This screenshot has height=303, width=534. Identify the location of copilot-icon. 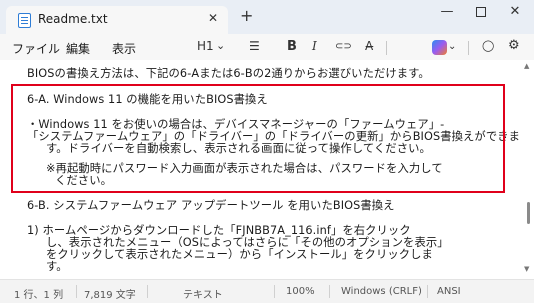
(439, 47).